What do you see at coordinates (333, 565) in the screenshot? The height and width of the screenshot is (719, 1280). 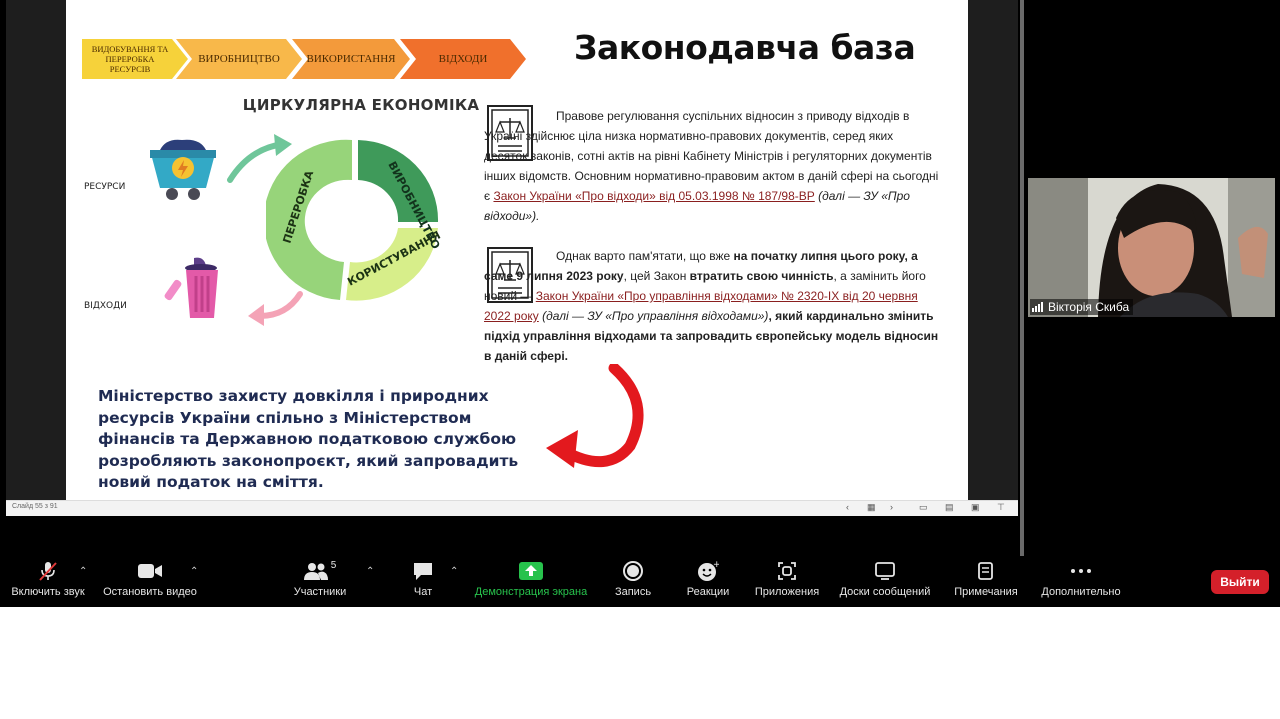 I see `participants-count: 5` at bounding box center [333, 565].